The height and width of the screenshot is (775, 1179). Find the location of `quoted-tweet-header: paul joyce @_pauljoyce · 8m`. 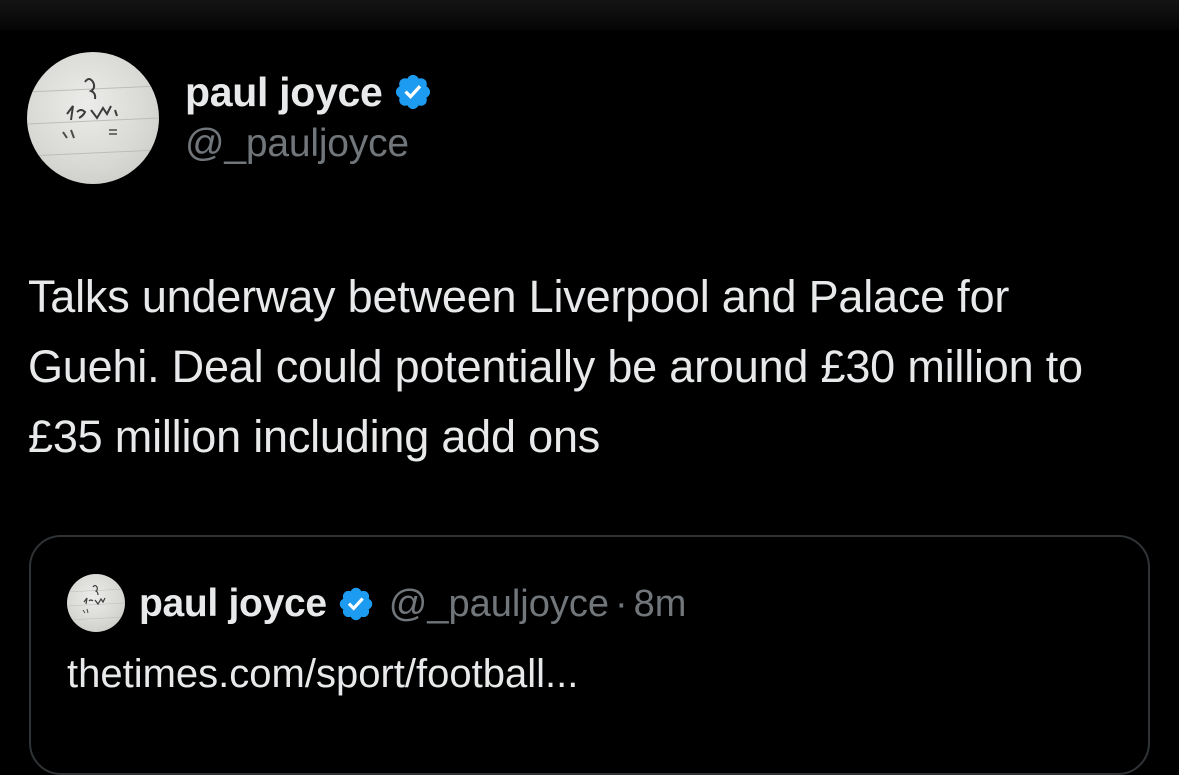

quoted-tweet-header: paul joyce @_pauljoyce · 8m is located at coordinates (412, 604).